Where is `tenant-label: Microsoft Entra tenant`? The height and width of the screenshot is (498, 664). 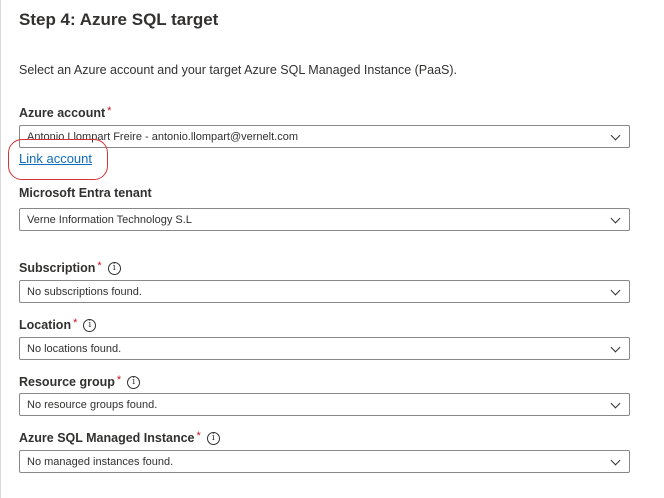
tenant-label: Microsoft Entra tenant is located at coordinates (85, 193).